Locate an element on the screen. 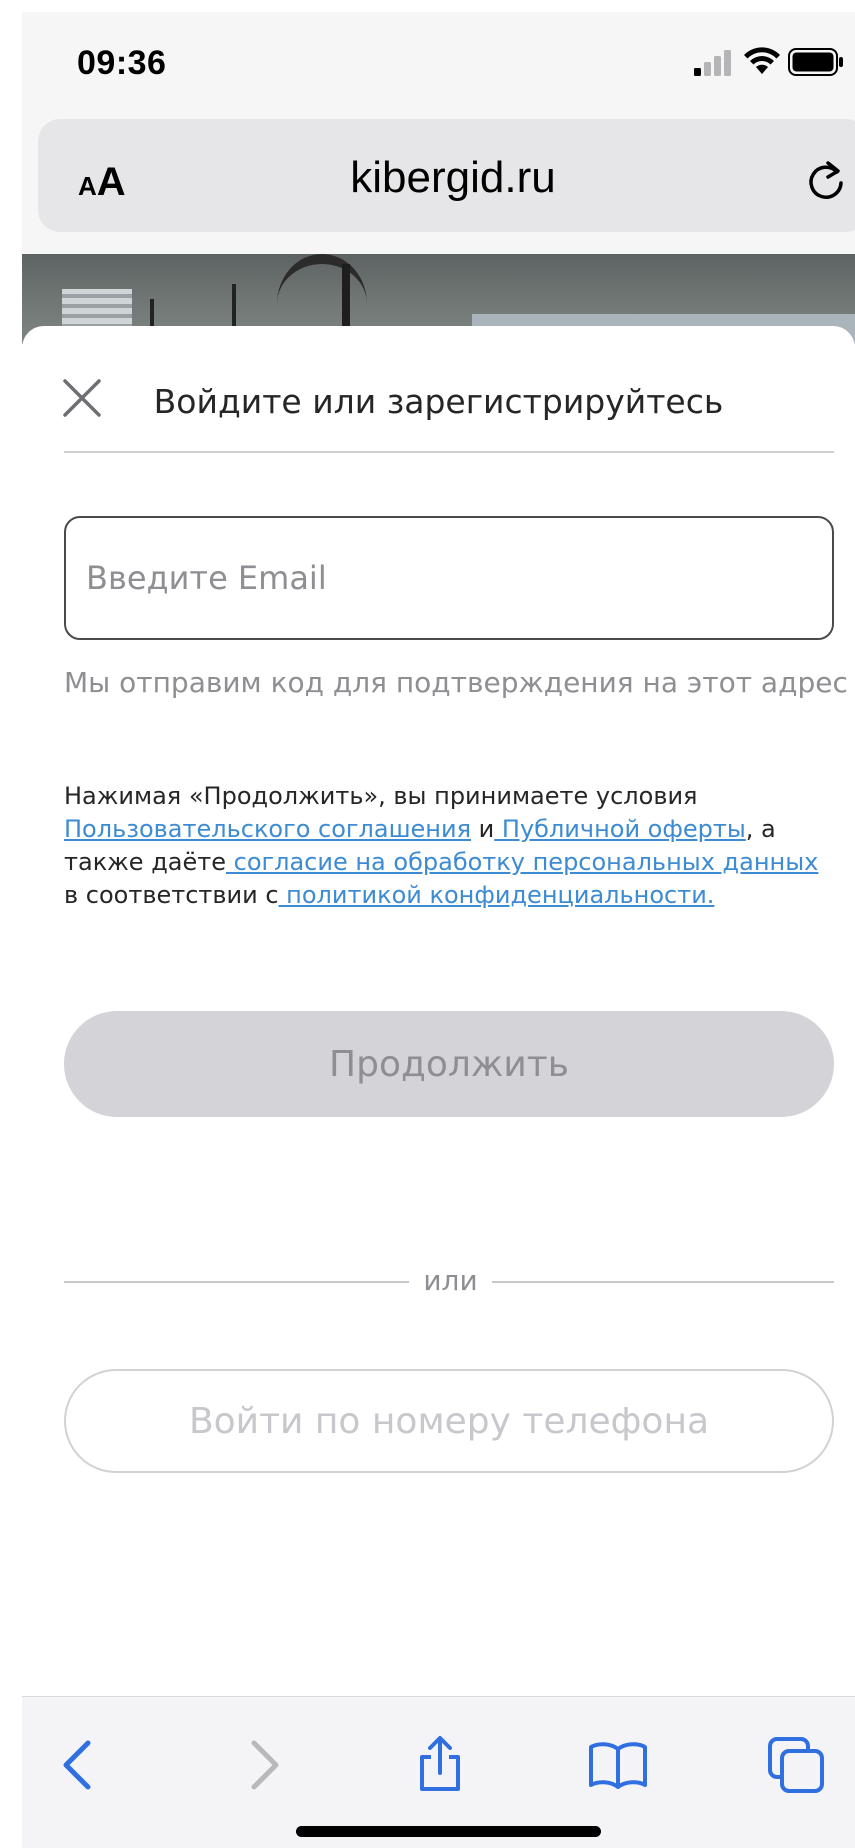 This screenshot has width=855, height=1848. title-divider is located at coordinates (449, 452).